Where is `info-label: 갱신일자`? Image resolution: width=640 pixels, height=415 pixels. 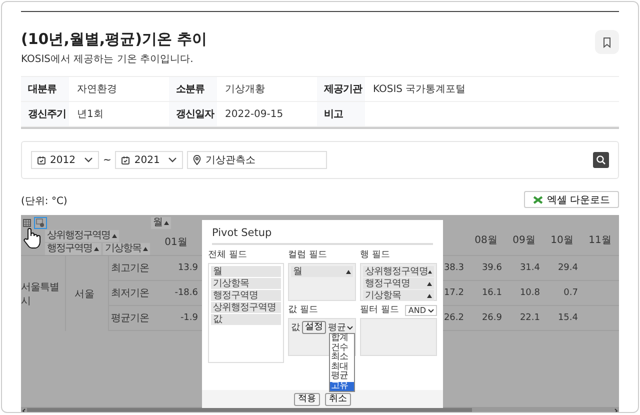 info-label: 갱신일자 is located at coordinates (195, 114).